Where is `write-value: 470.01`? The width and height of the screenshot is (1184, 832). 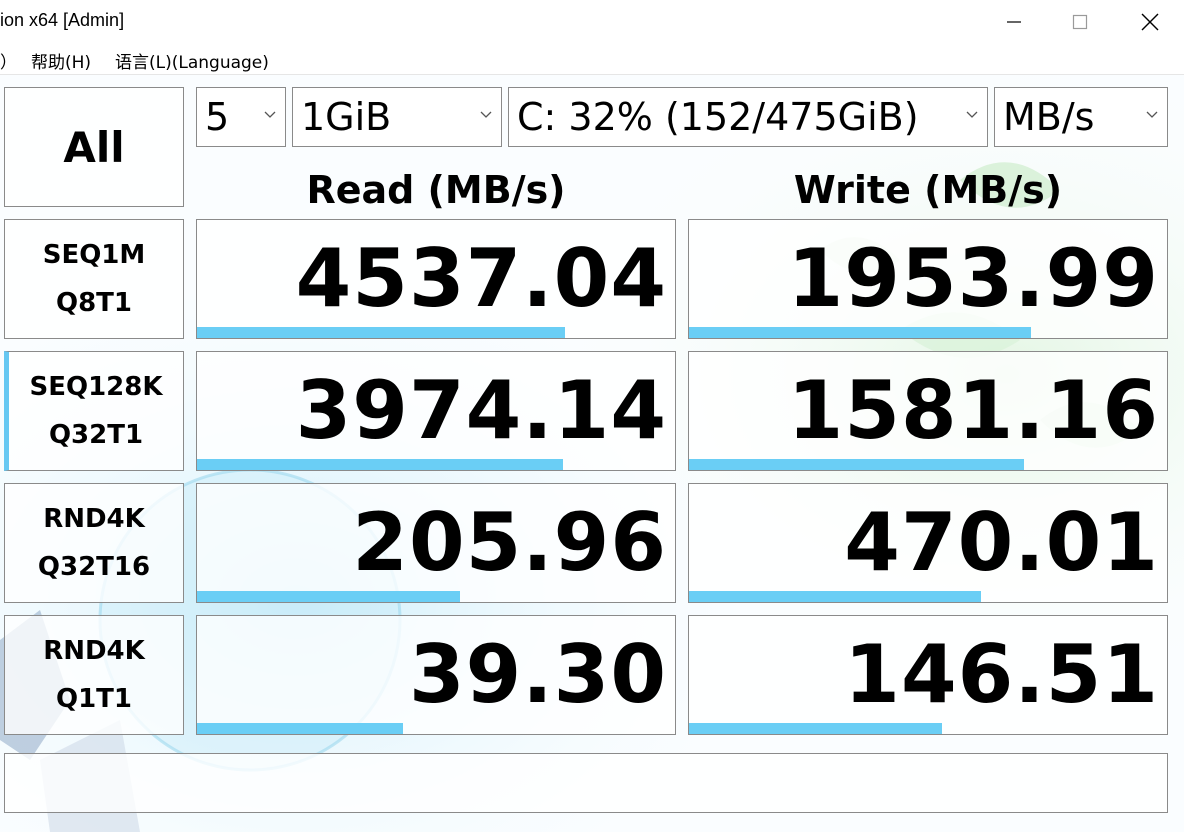 write-value: 470.01 is located at coordinates (1001, 542).